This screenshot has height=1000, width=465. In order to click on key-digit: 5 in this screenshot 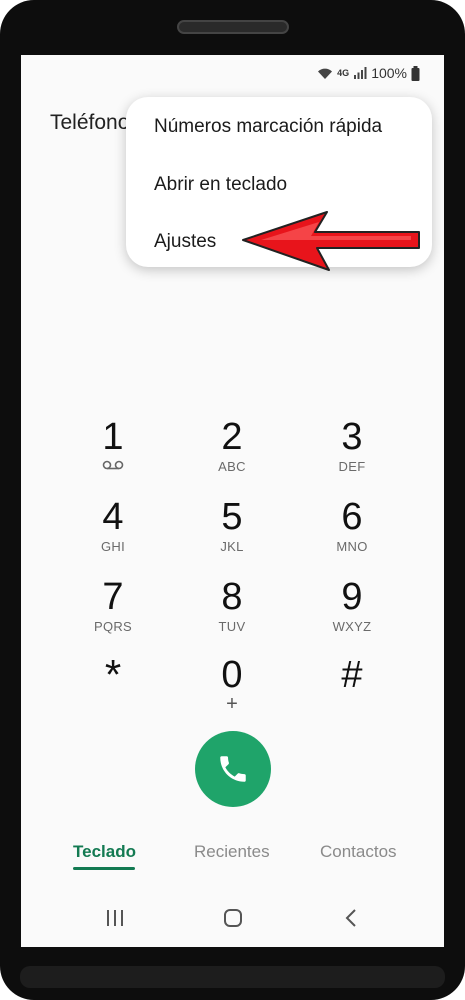, I will do `click(232, 517)`.